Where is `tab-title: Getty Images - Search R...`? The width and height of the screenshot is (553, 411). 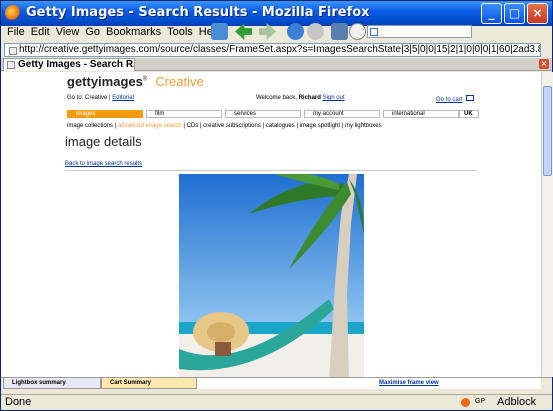 tab-title: Getty Images - Search R... is located at coordinates (76, 64).